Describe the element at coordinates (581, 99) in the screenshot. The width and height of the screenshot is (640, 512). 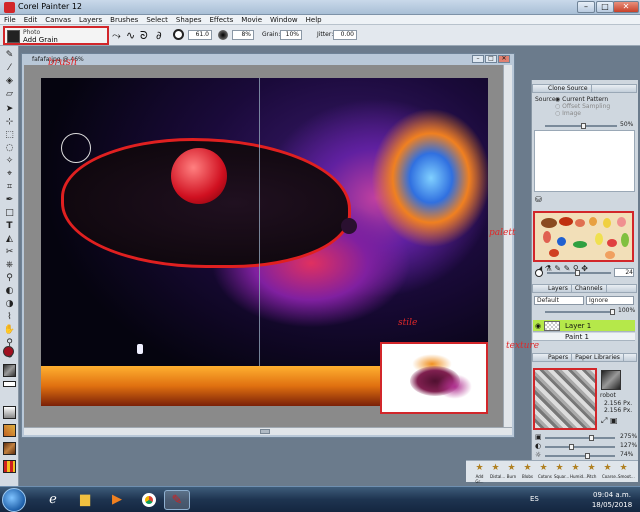
I see `source-option-current: ◉ Current Pattern` at that location.